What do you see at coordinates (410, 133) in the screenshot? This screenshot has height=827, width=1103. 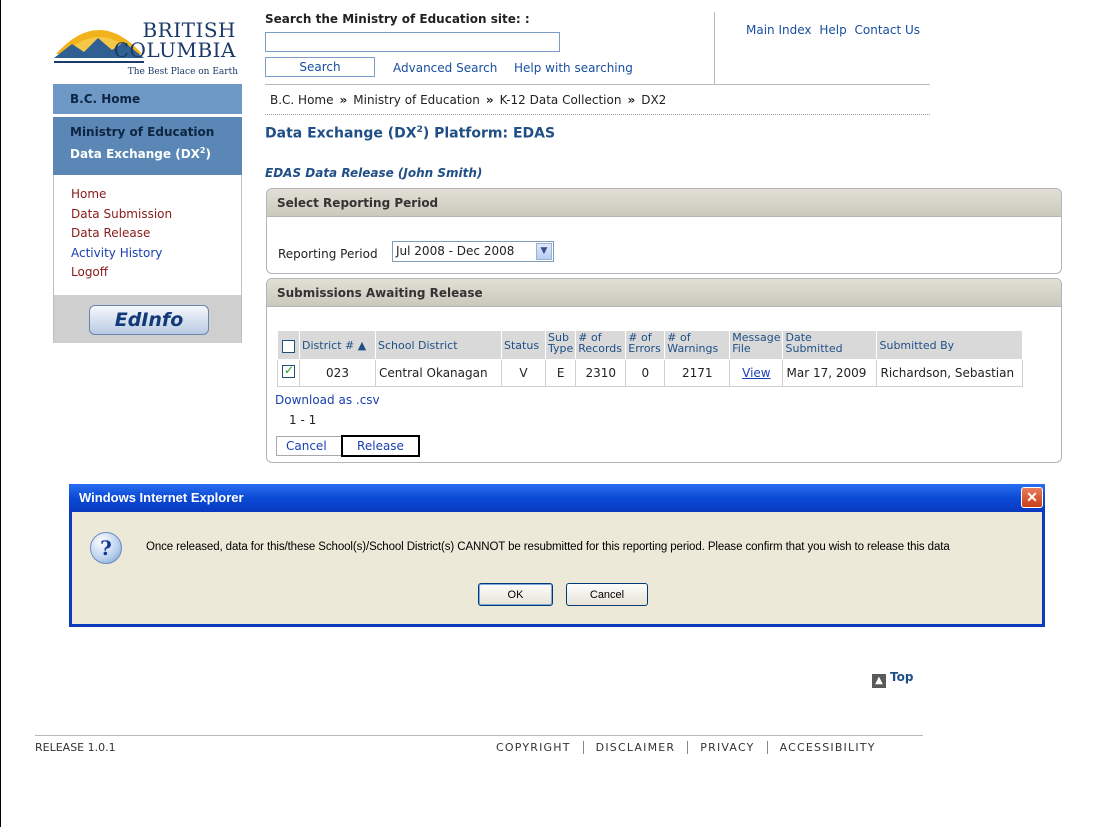 I see `page-title: Data Exchange (DX2) Platform: EDAS` at bounding box center [410, 133].